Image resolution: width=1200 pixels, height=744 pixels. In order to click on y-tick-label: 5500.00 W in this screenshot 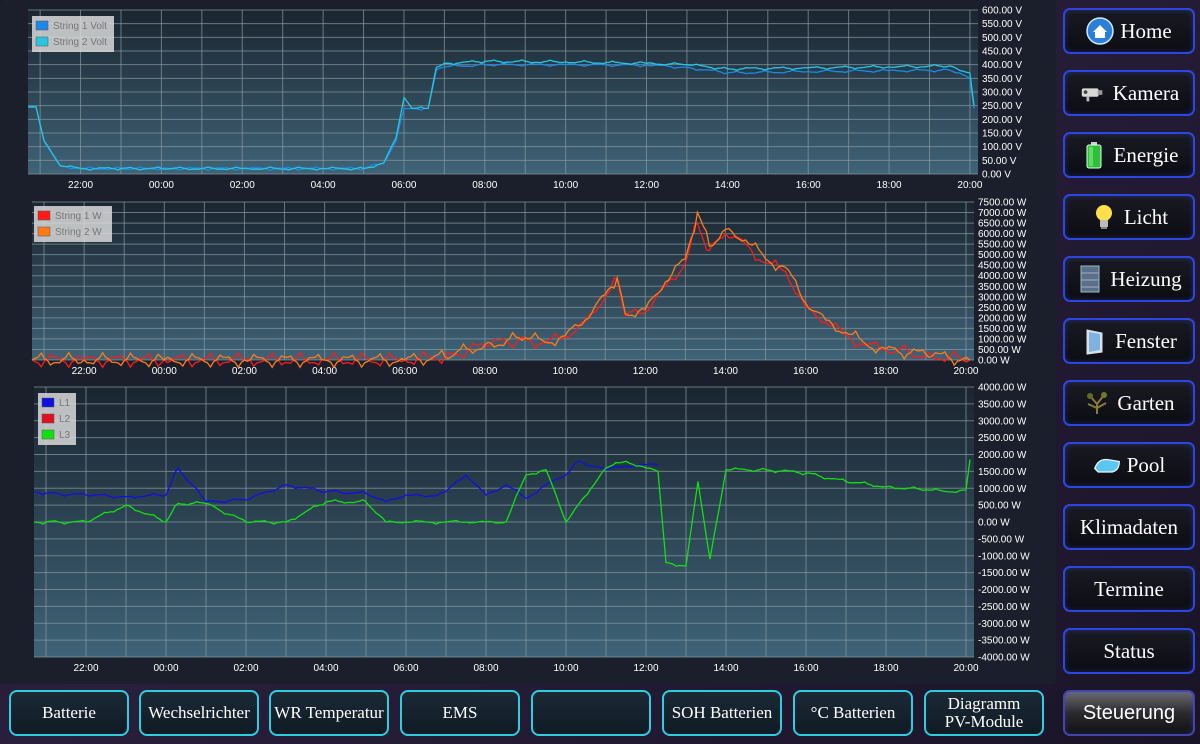, I will do `click(1002, 245)`.